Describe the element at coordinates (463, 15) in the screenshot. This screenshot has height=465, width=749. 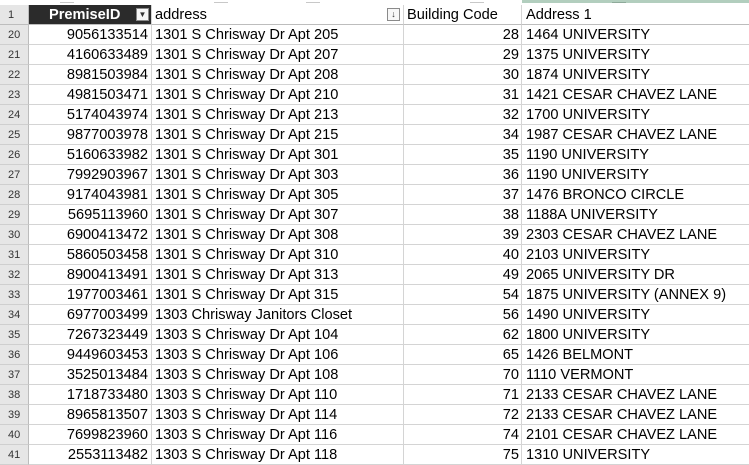
I see `column-header-building-code: Building Code` at that location.